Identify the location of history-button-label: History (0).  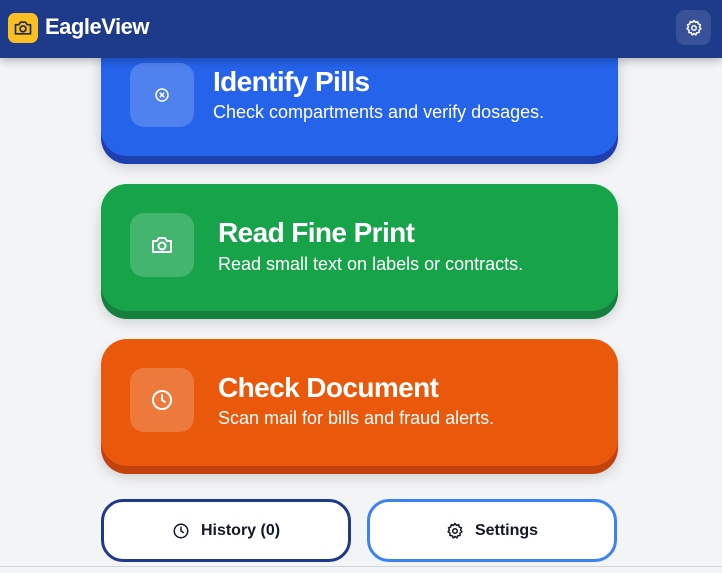
(240, 530).